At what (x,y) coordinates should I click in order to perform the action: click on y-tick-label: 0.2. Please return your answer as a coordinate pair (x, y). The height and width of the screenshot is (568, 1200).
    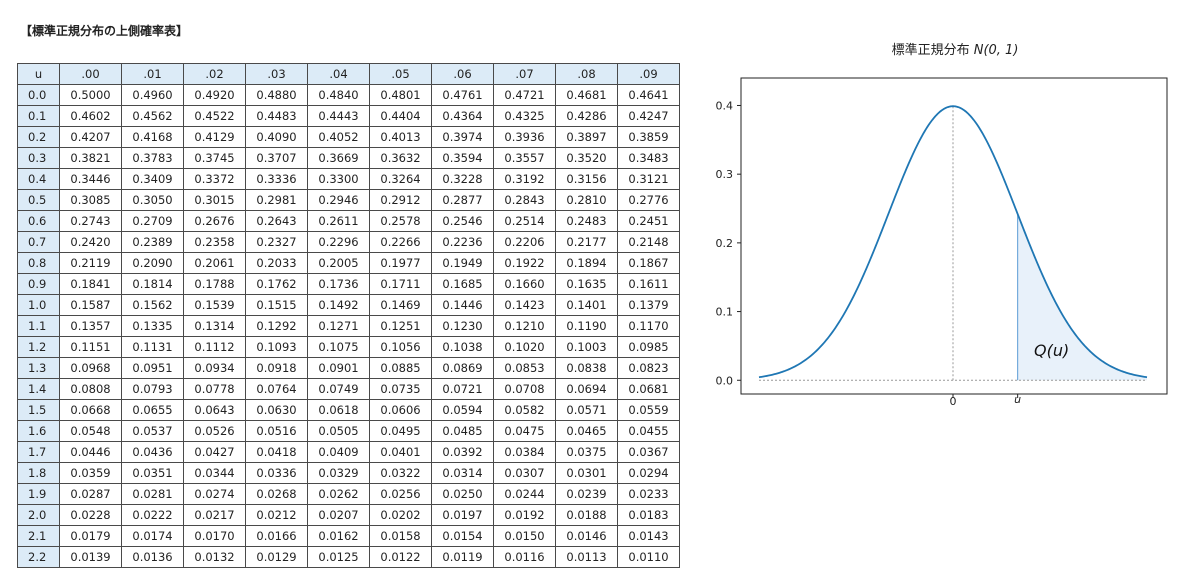
    Looking at the image, I should click on (725, 243).